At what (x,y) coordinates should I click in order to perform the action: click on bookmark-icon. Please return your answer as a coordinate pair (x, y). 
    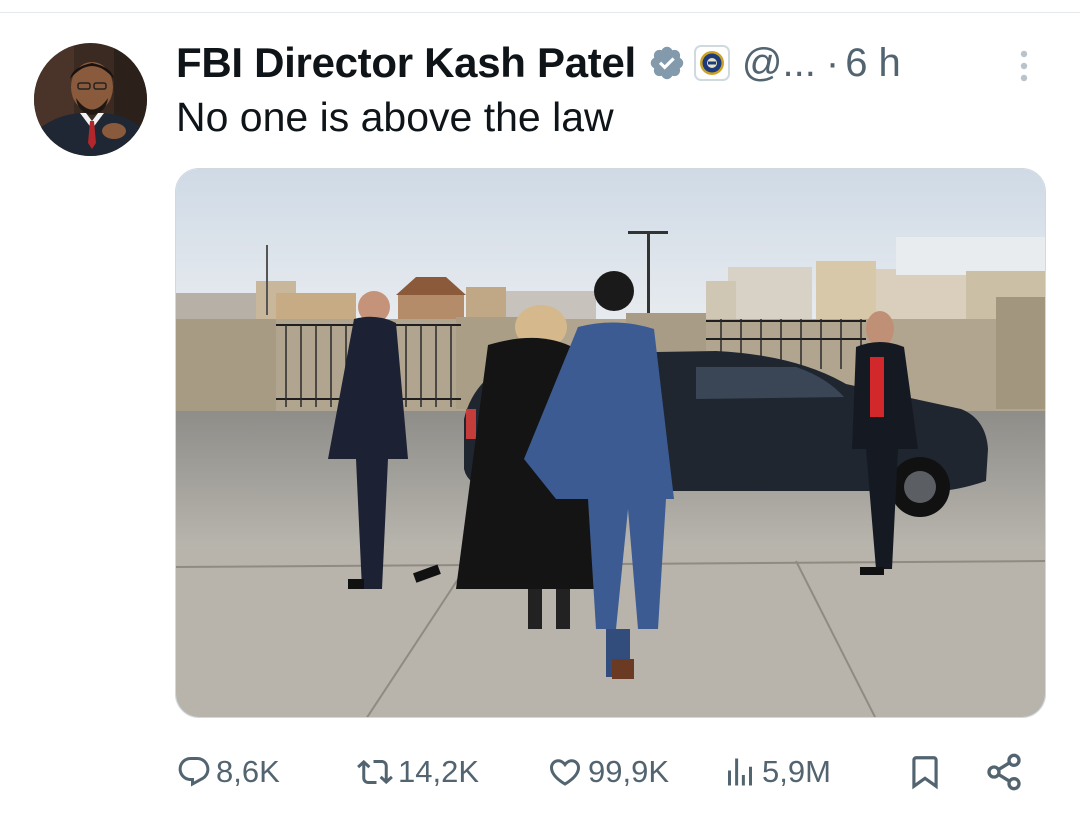
    Looking at the image, I should click on (925, 773).